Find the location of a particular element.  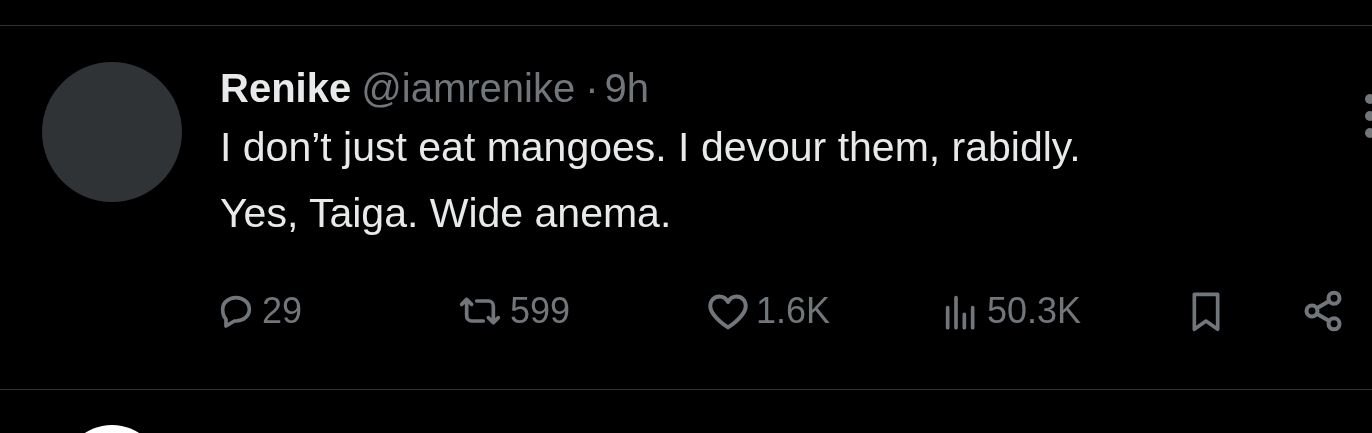

reply-button: 29 is located at coordinates (336, 311).